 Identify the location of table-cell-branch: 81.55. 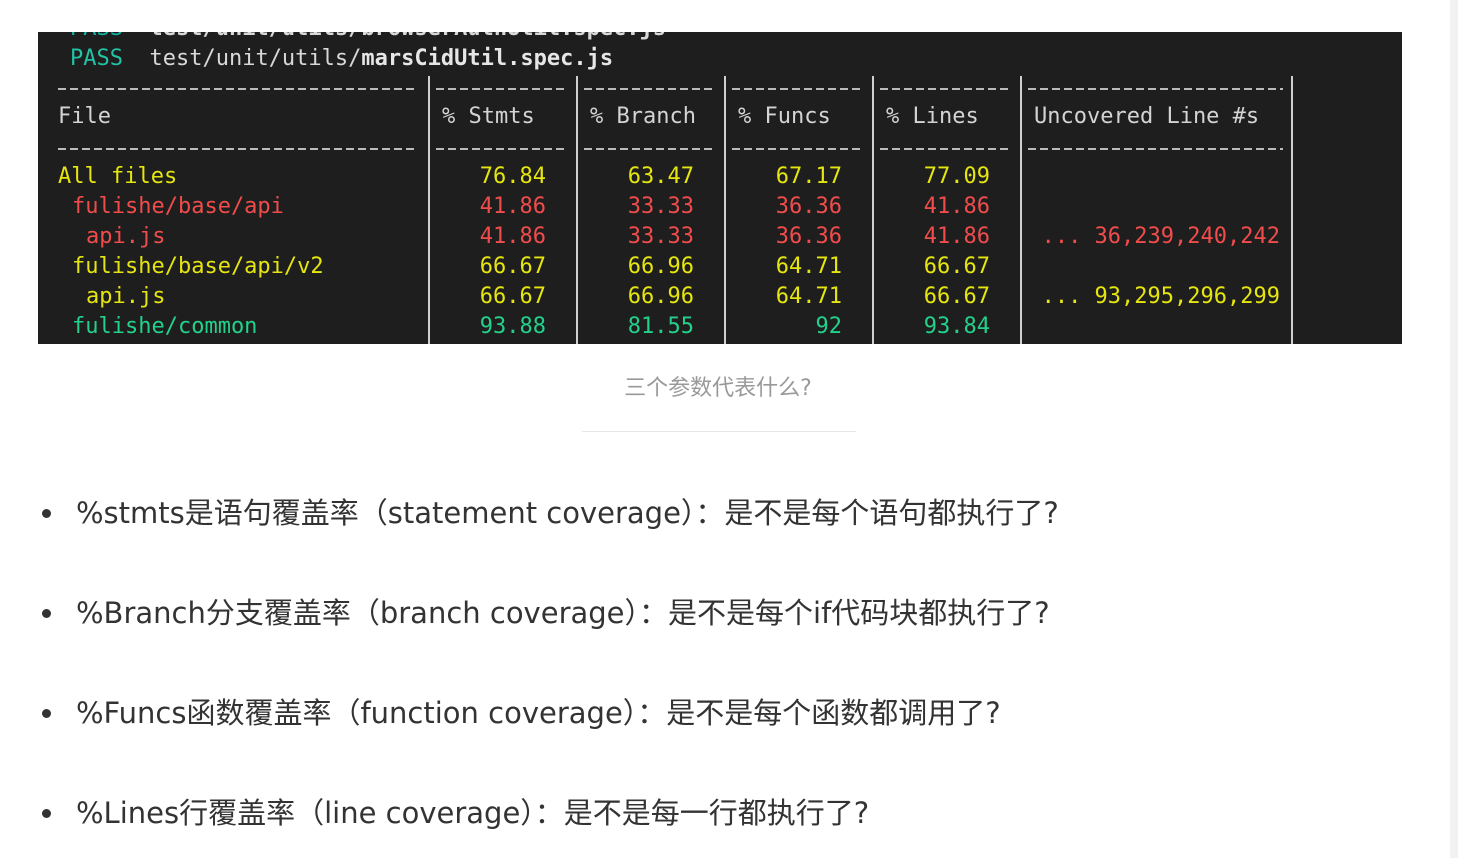
(660, 326).